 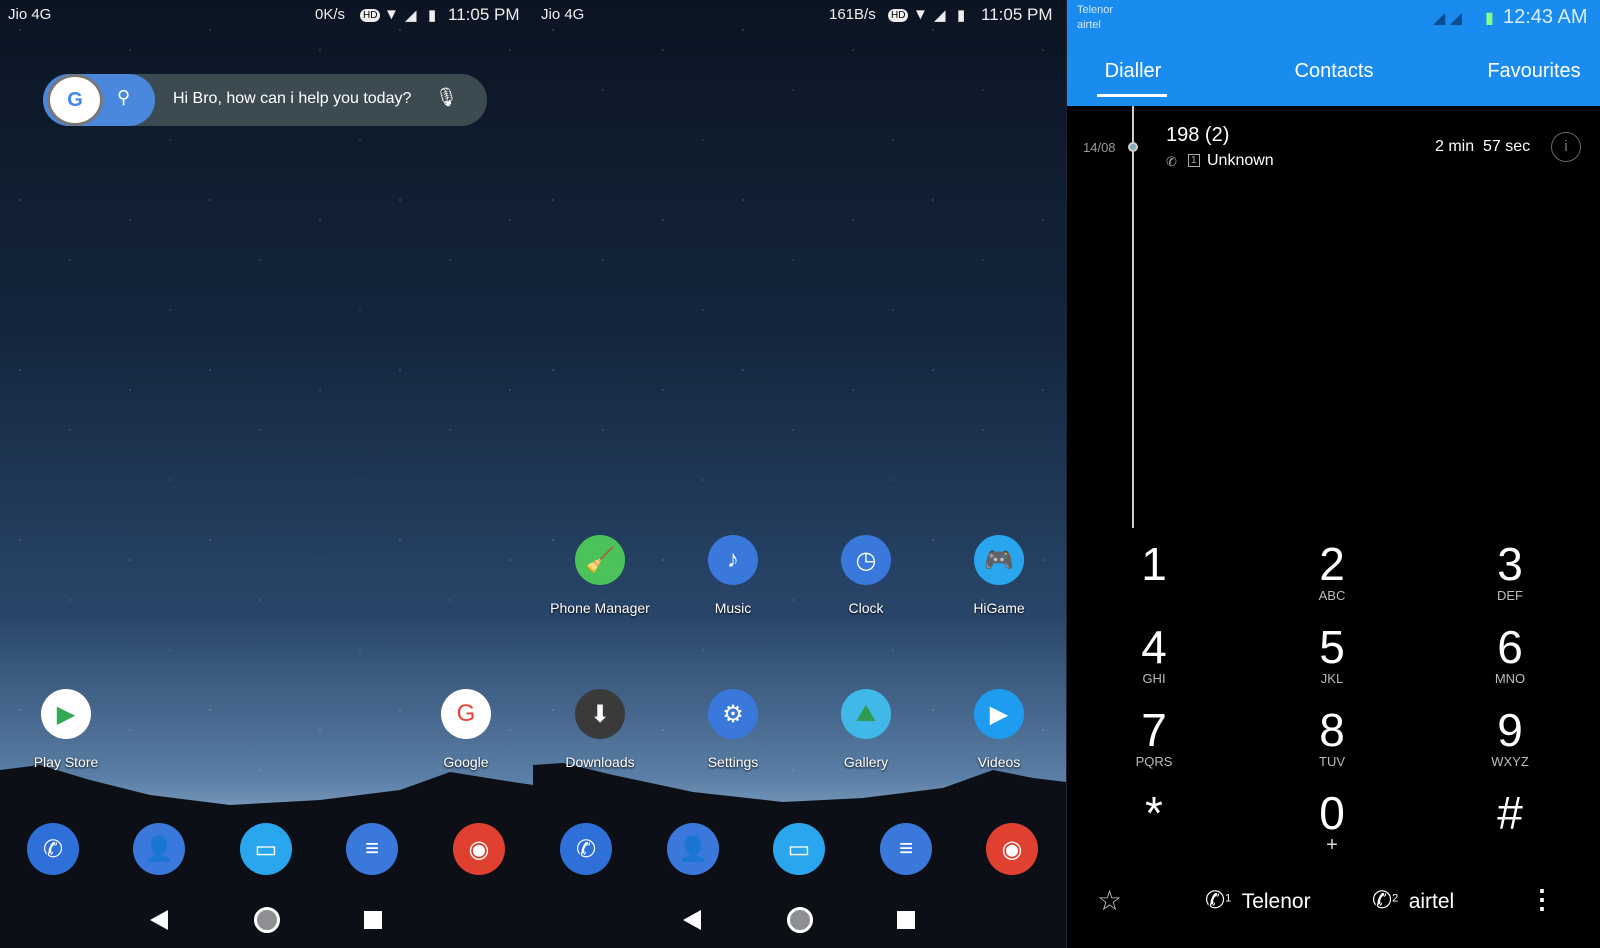 What do you see at coordinates (75, 100) in the screenshot?
I see `google-logo: G` at bounding box center [75, 100].